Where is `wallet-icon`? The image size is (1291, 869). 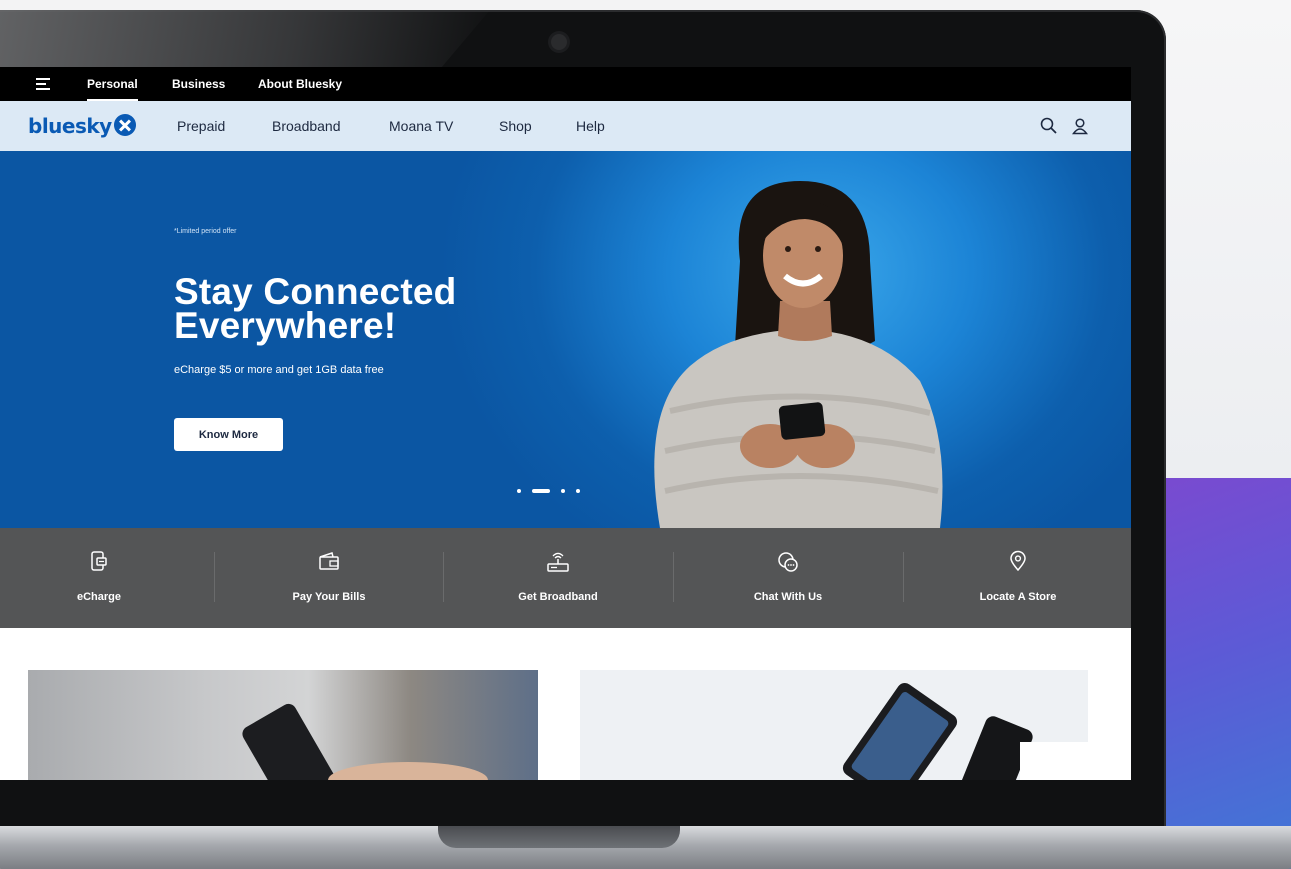
wallet-icon is located at coordinates (329, 563).